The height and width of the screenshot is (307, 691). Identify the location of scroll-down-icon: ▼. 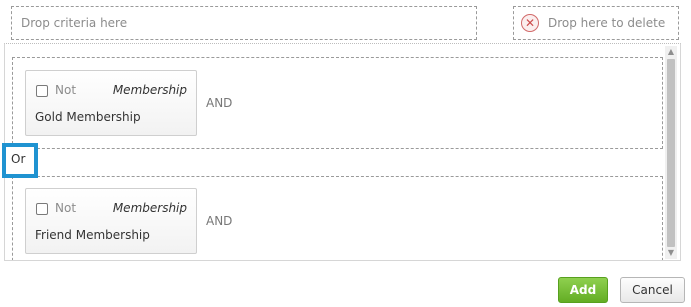
(671, 253).